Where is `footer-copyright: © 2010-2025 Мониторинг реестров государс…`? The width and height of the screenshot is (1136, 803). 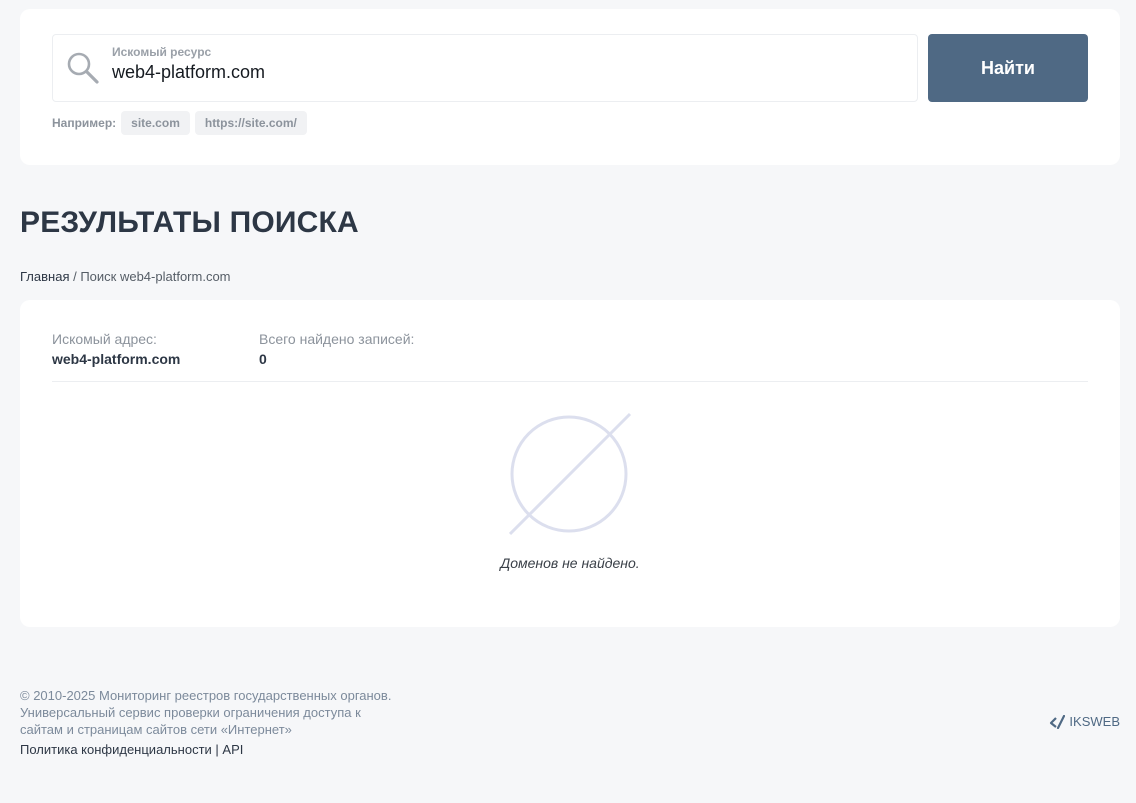
footer-copyright: © 2010-2025 Мониторинг реестров государс… is located at coordinates (205, 712).